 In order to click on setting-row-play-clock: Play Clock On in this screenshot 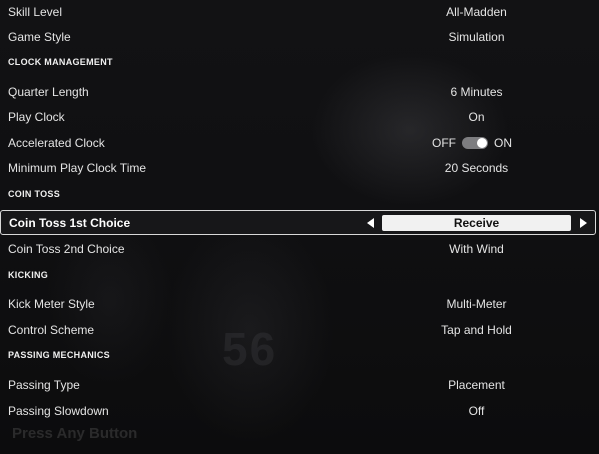, I will do `click(299, 116)`.